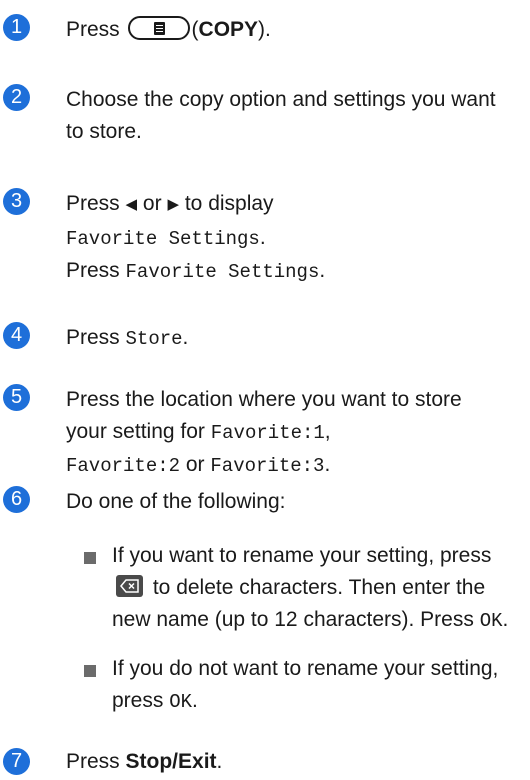 Image resolution: width=530 pixels, height=780 pixels. Describe the element at coordinates (131, 204) in the screenshot. I see `left-triangle-icon: ◀` at that location.